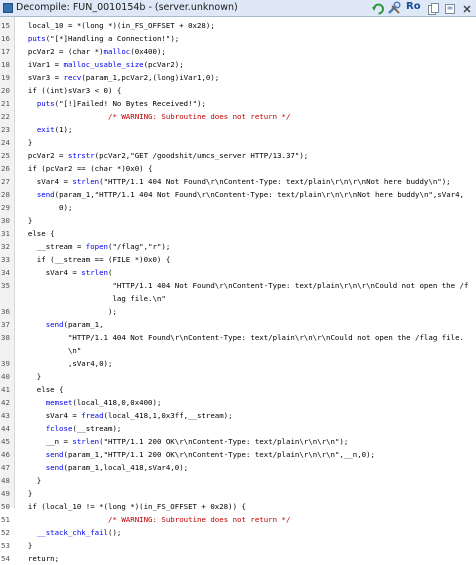 The image size is (476, 565). What do you see at coordinates (238, 233) in the screenshot?
I see `code-line: 31 else {` at bounding box center [238, 233].